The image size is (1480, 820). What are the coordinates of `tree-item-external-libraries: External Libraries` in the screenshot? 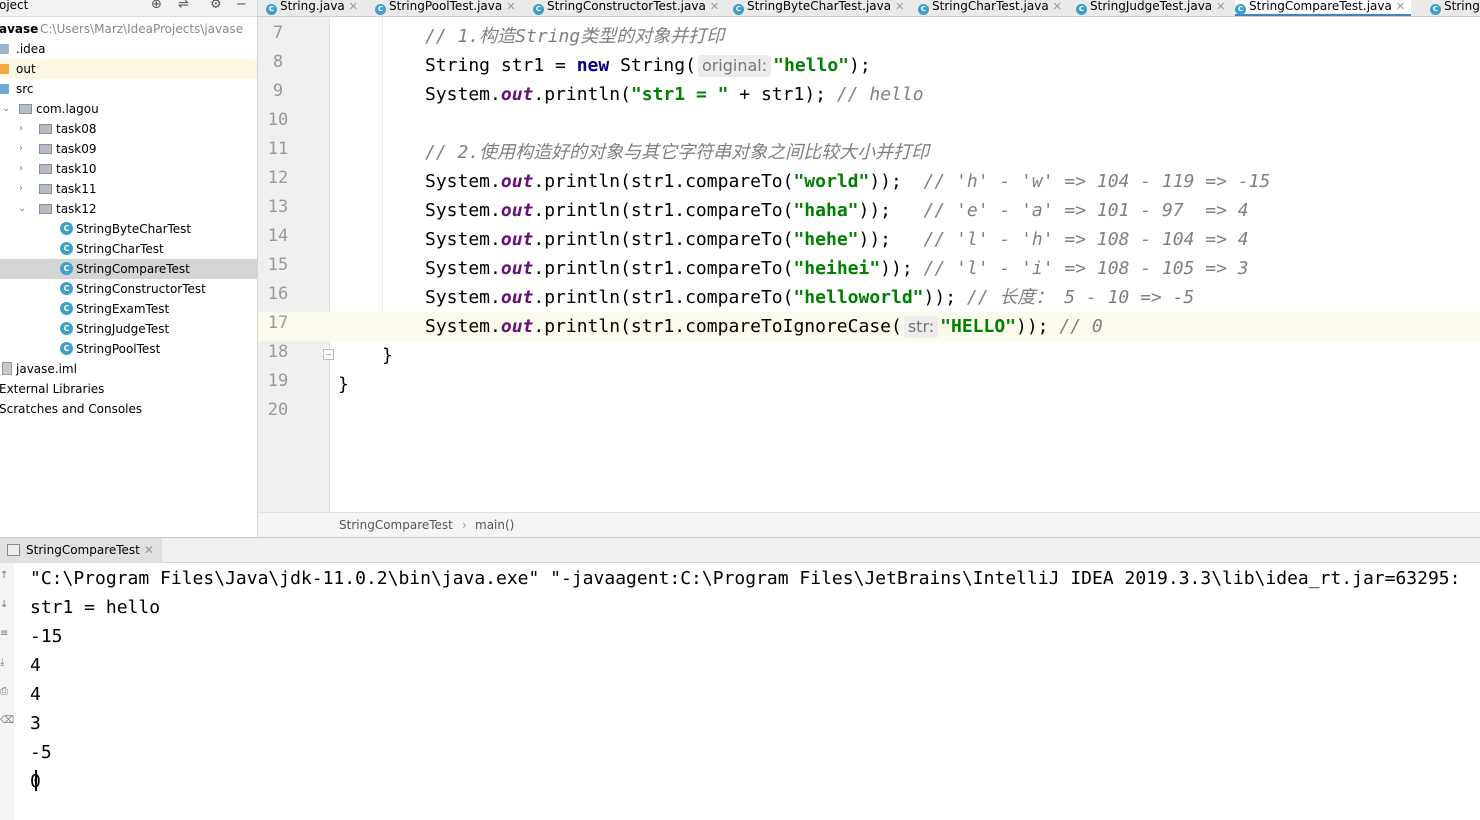 It's located at (128, 389).